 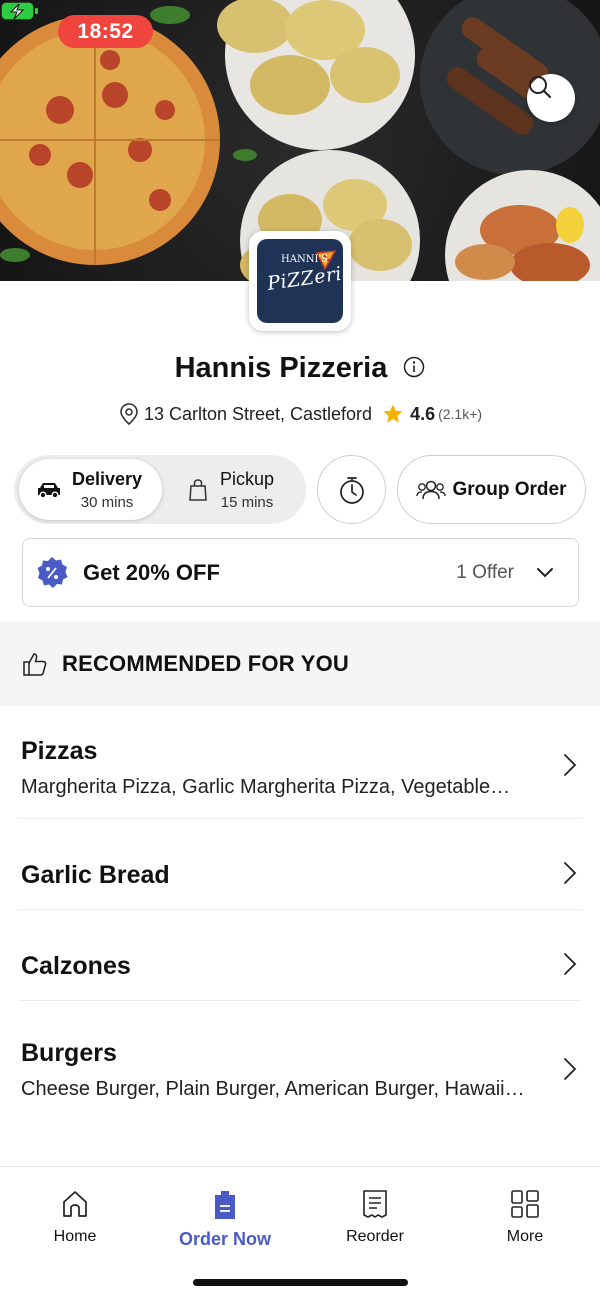 What do you see at coordinates (393, 413) in the screenshot?
I see `star-icon` at bounding box center [393, 413].